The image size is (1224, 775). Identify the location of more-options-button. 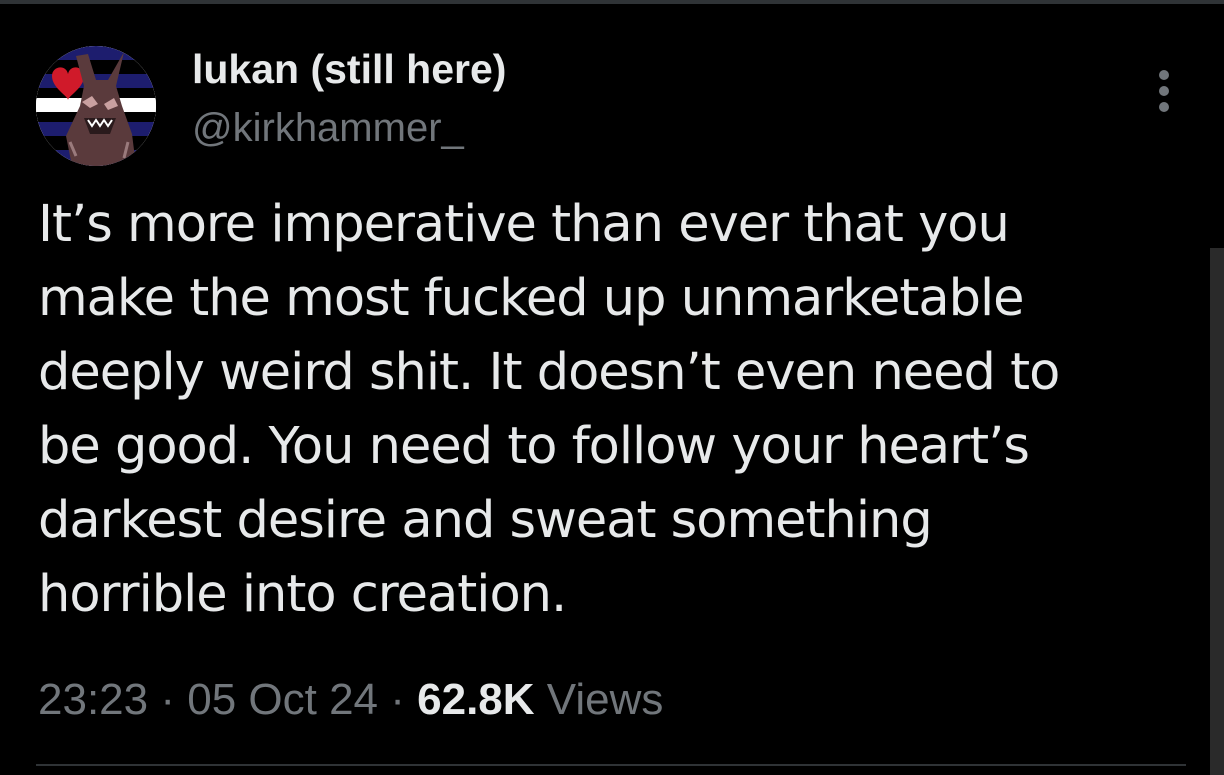
(1164, 91).